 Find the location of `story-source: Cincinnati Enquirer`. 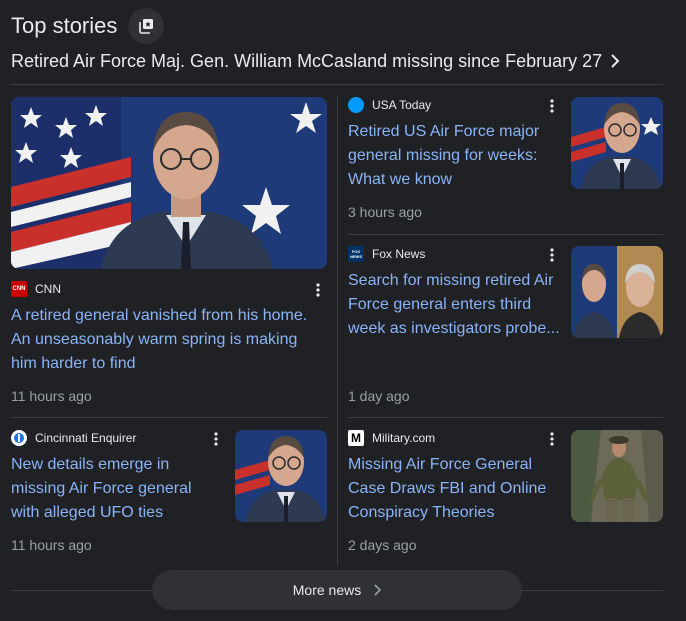

story-source: Cincinnati Enquirer is located at coordinates (73, 438).